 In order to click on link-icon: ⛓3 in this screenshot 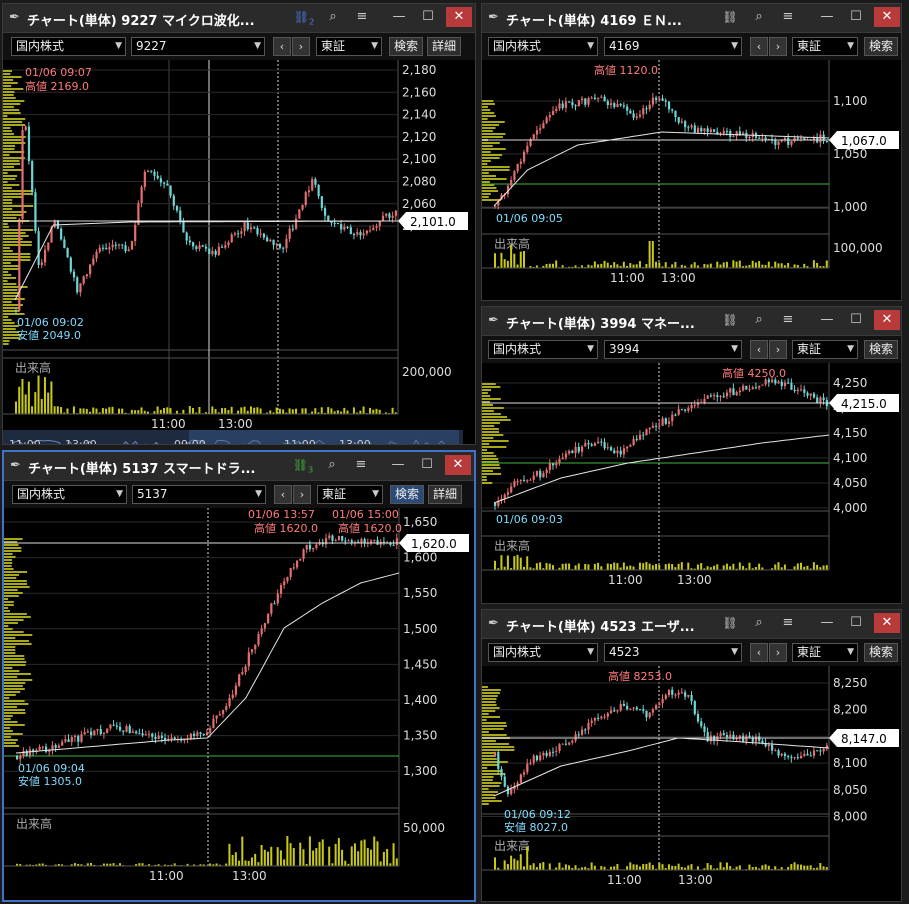, I will do `click(303, 465)`.